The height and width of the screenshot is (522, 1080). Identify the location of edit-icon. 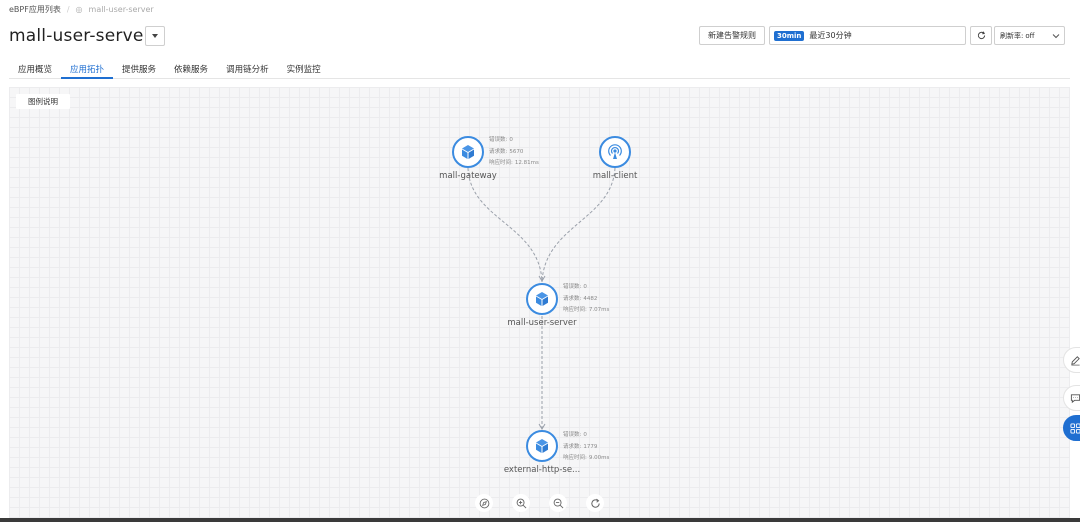
(1075, 360).